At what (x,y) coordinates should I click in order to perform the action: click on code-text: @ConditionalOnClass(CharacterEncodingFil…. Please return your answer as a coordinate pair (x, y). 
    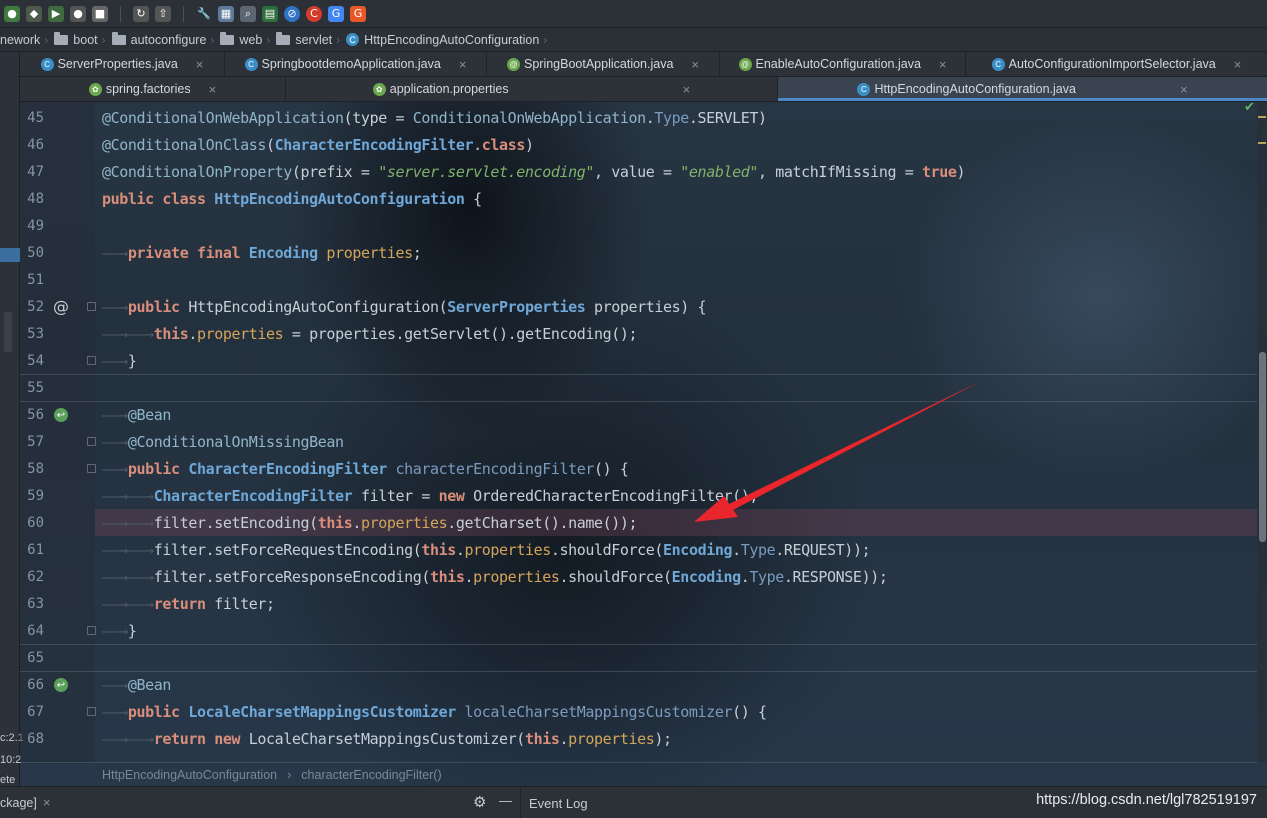
    Looking at the image, I should click on (318, 144).